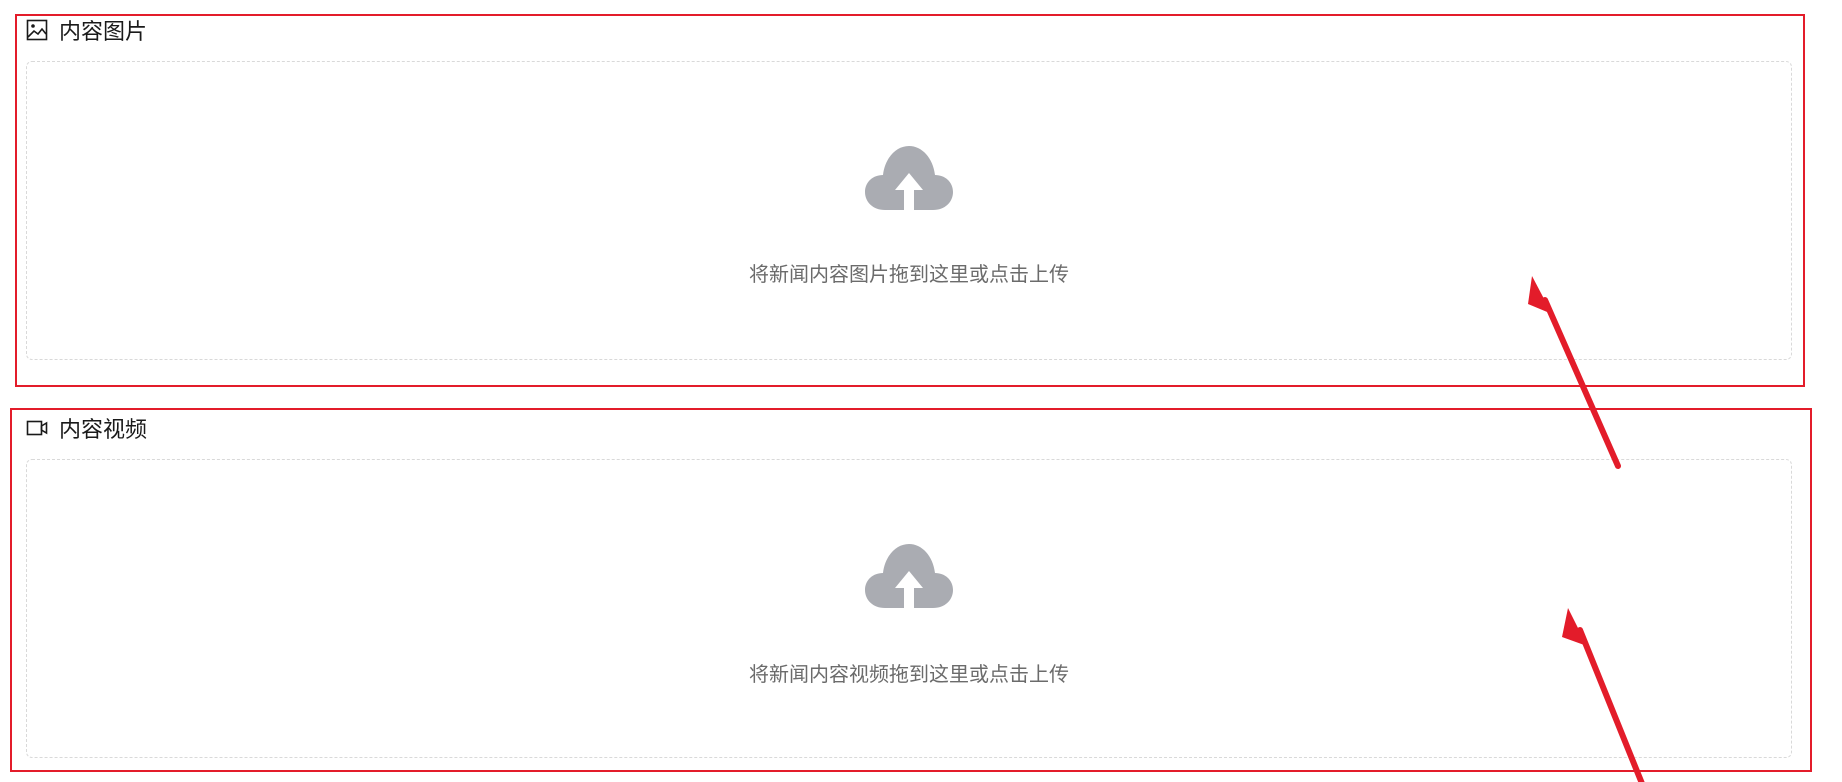 The image size is (1842, 782). I want to click on video-icon, so click(37, 428).